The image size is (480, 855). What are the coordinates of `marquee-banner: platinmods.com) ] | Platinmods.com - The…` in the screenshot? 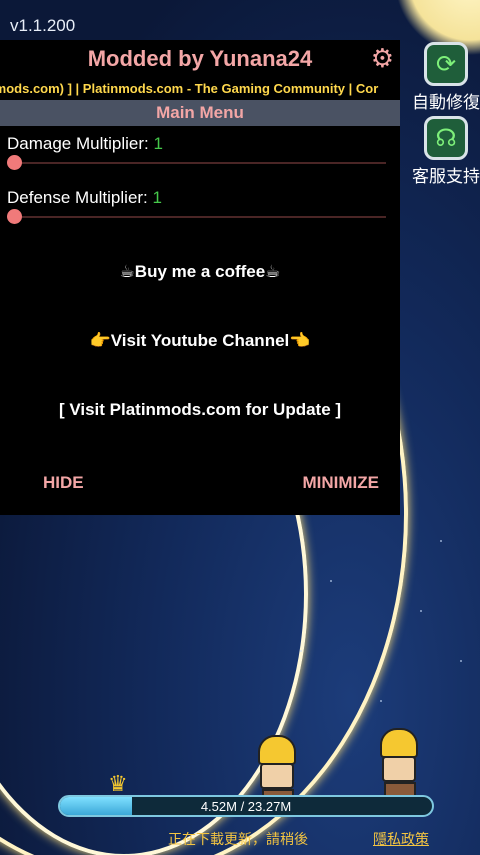 It's located at (200, 89).